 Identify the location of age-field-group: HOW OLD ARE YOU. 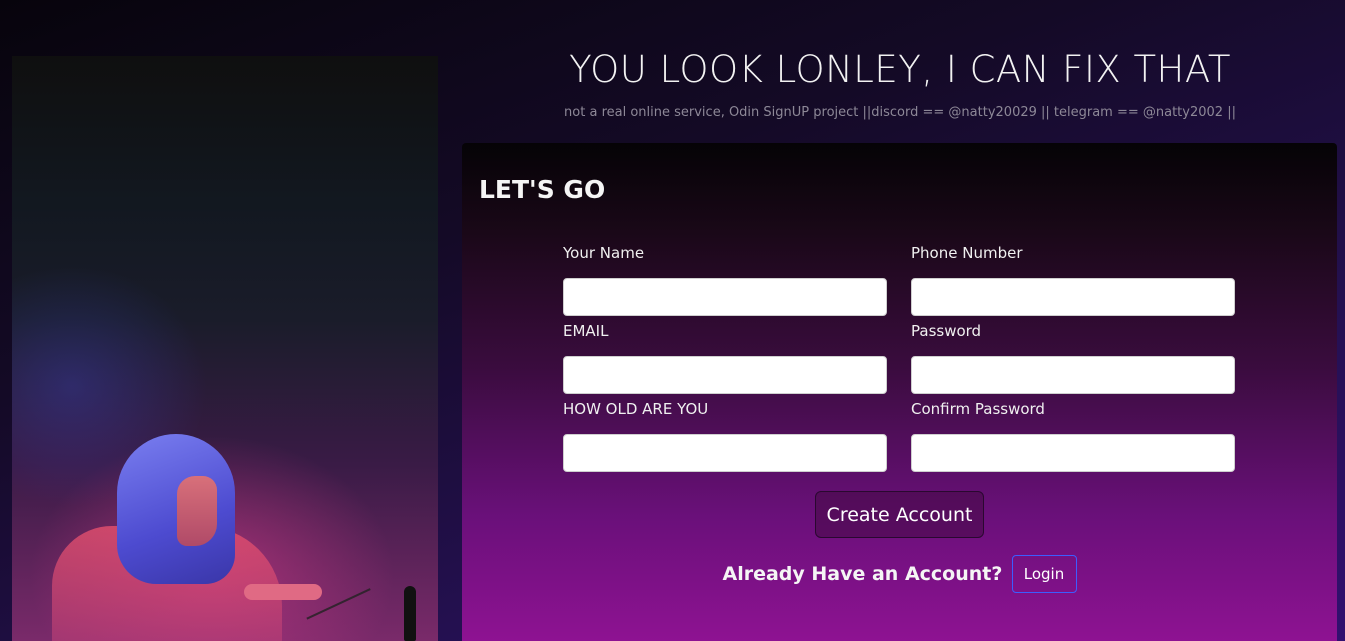
(725, 435).